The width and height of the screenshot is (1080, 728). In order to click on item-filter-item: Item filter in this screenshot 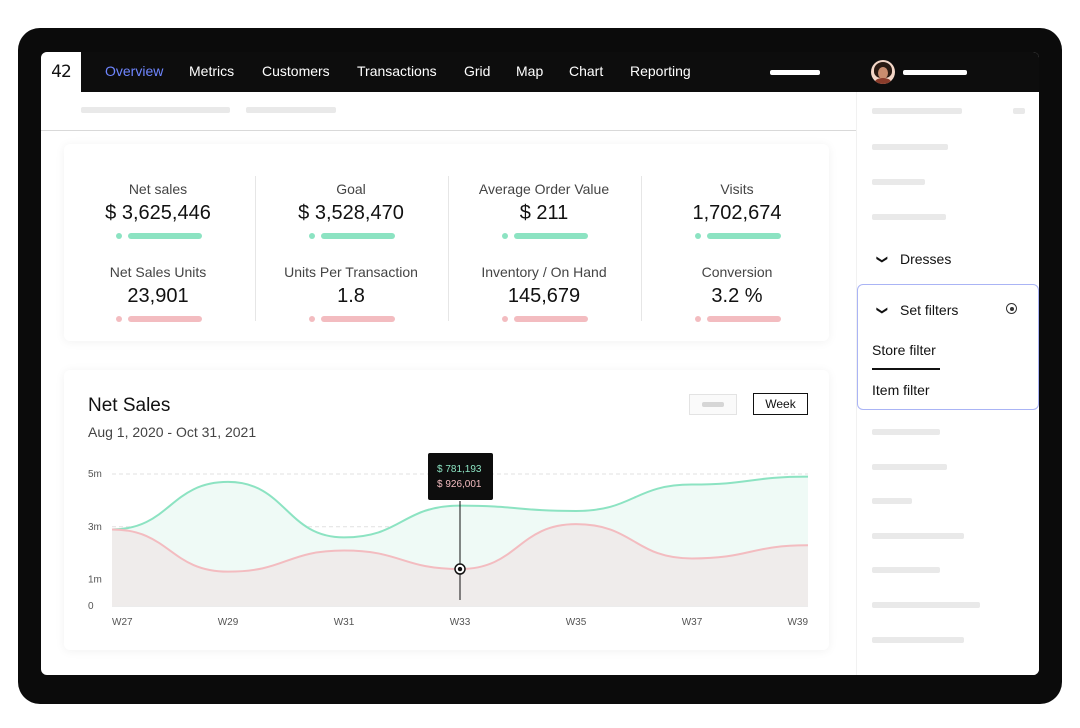, I will do `click(901, 390)`.